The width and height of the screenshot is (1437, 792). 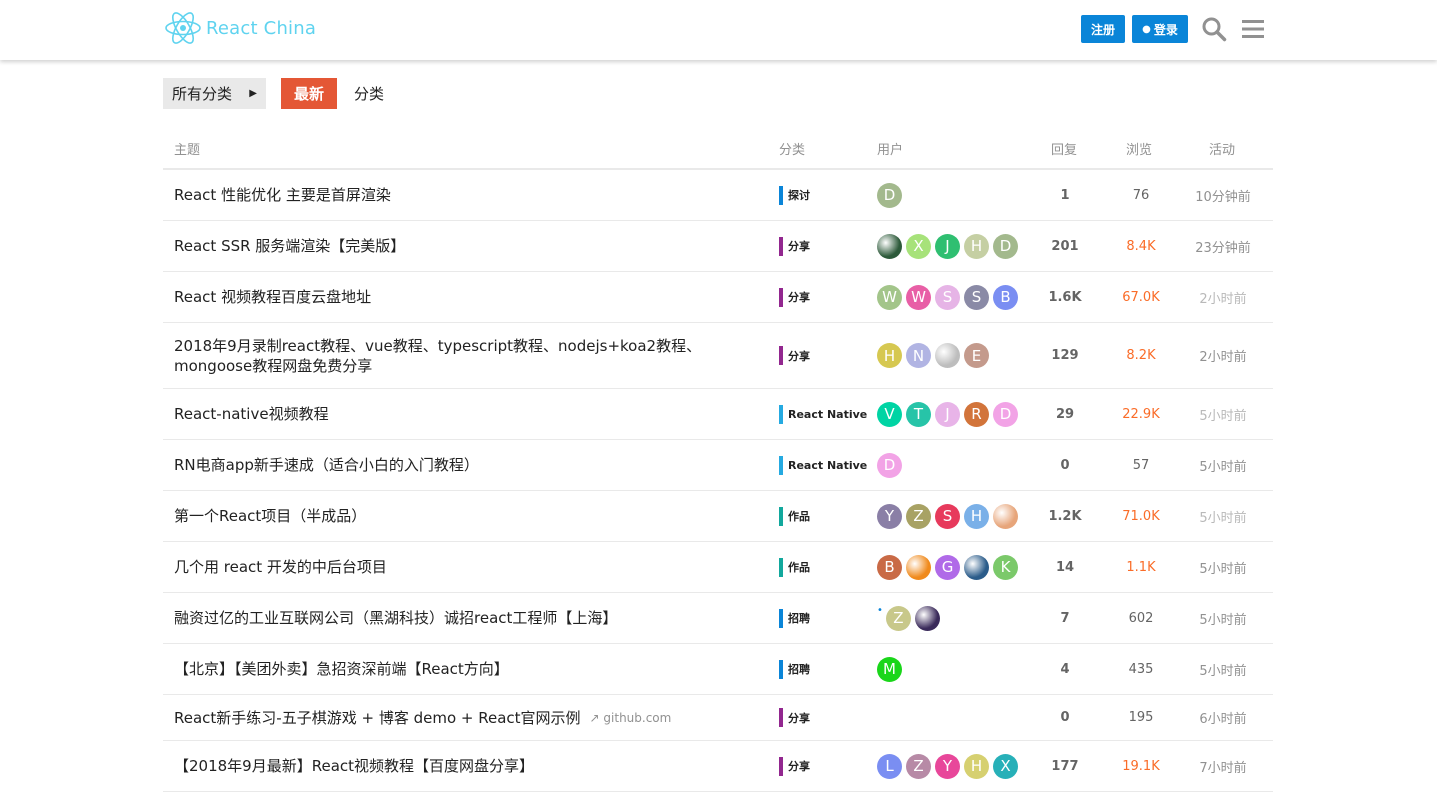 What do you see at coordinates (272, 297) in the screenshot?
I see `topic-title-link: React 视频教程百度云盘地址` at bounding box center [272, 297].